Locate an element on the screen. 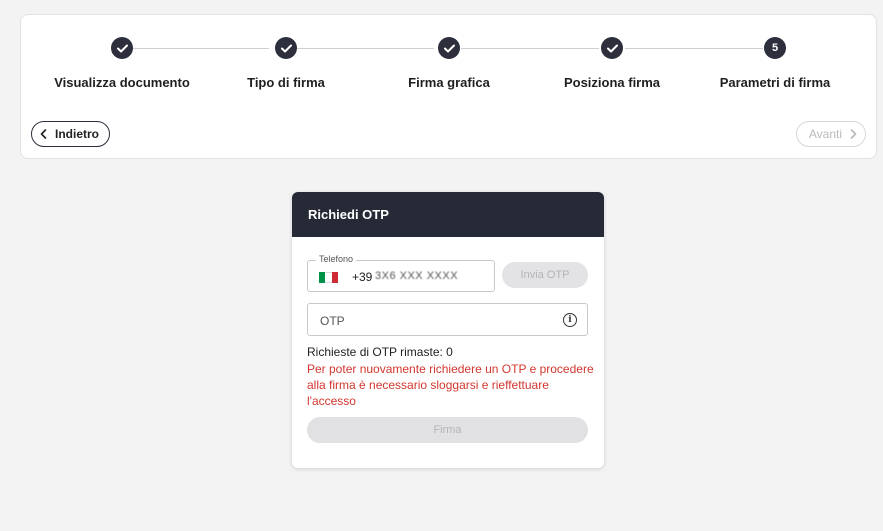  italy-flag-icon is located at coordinates (328, 277).